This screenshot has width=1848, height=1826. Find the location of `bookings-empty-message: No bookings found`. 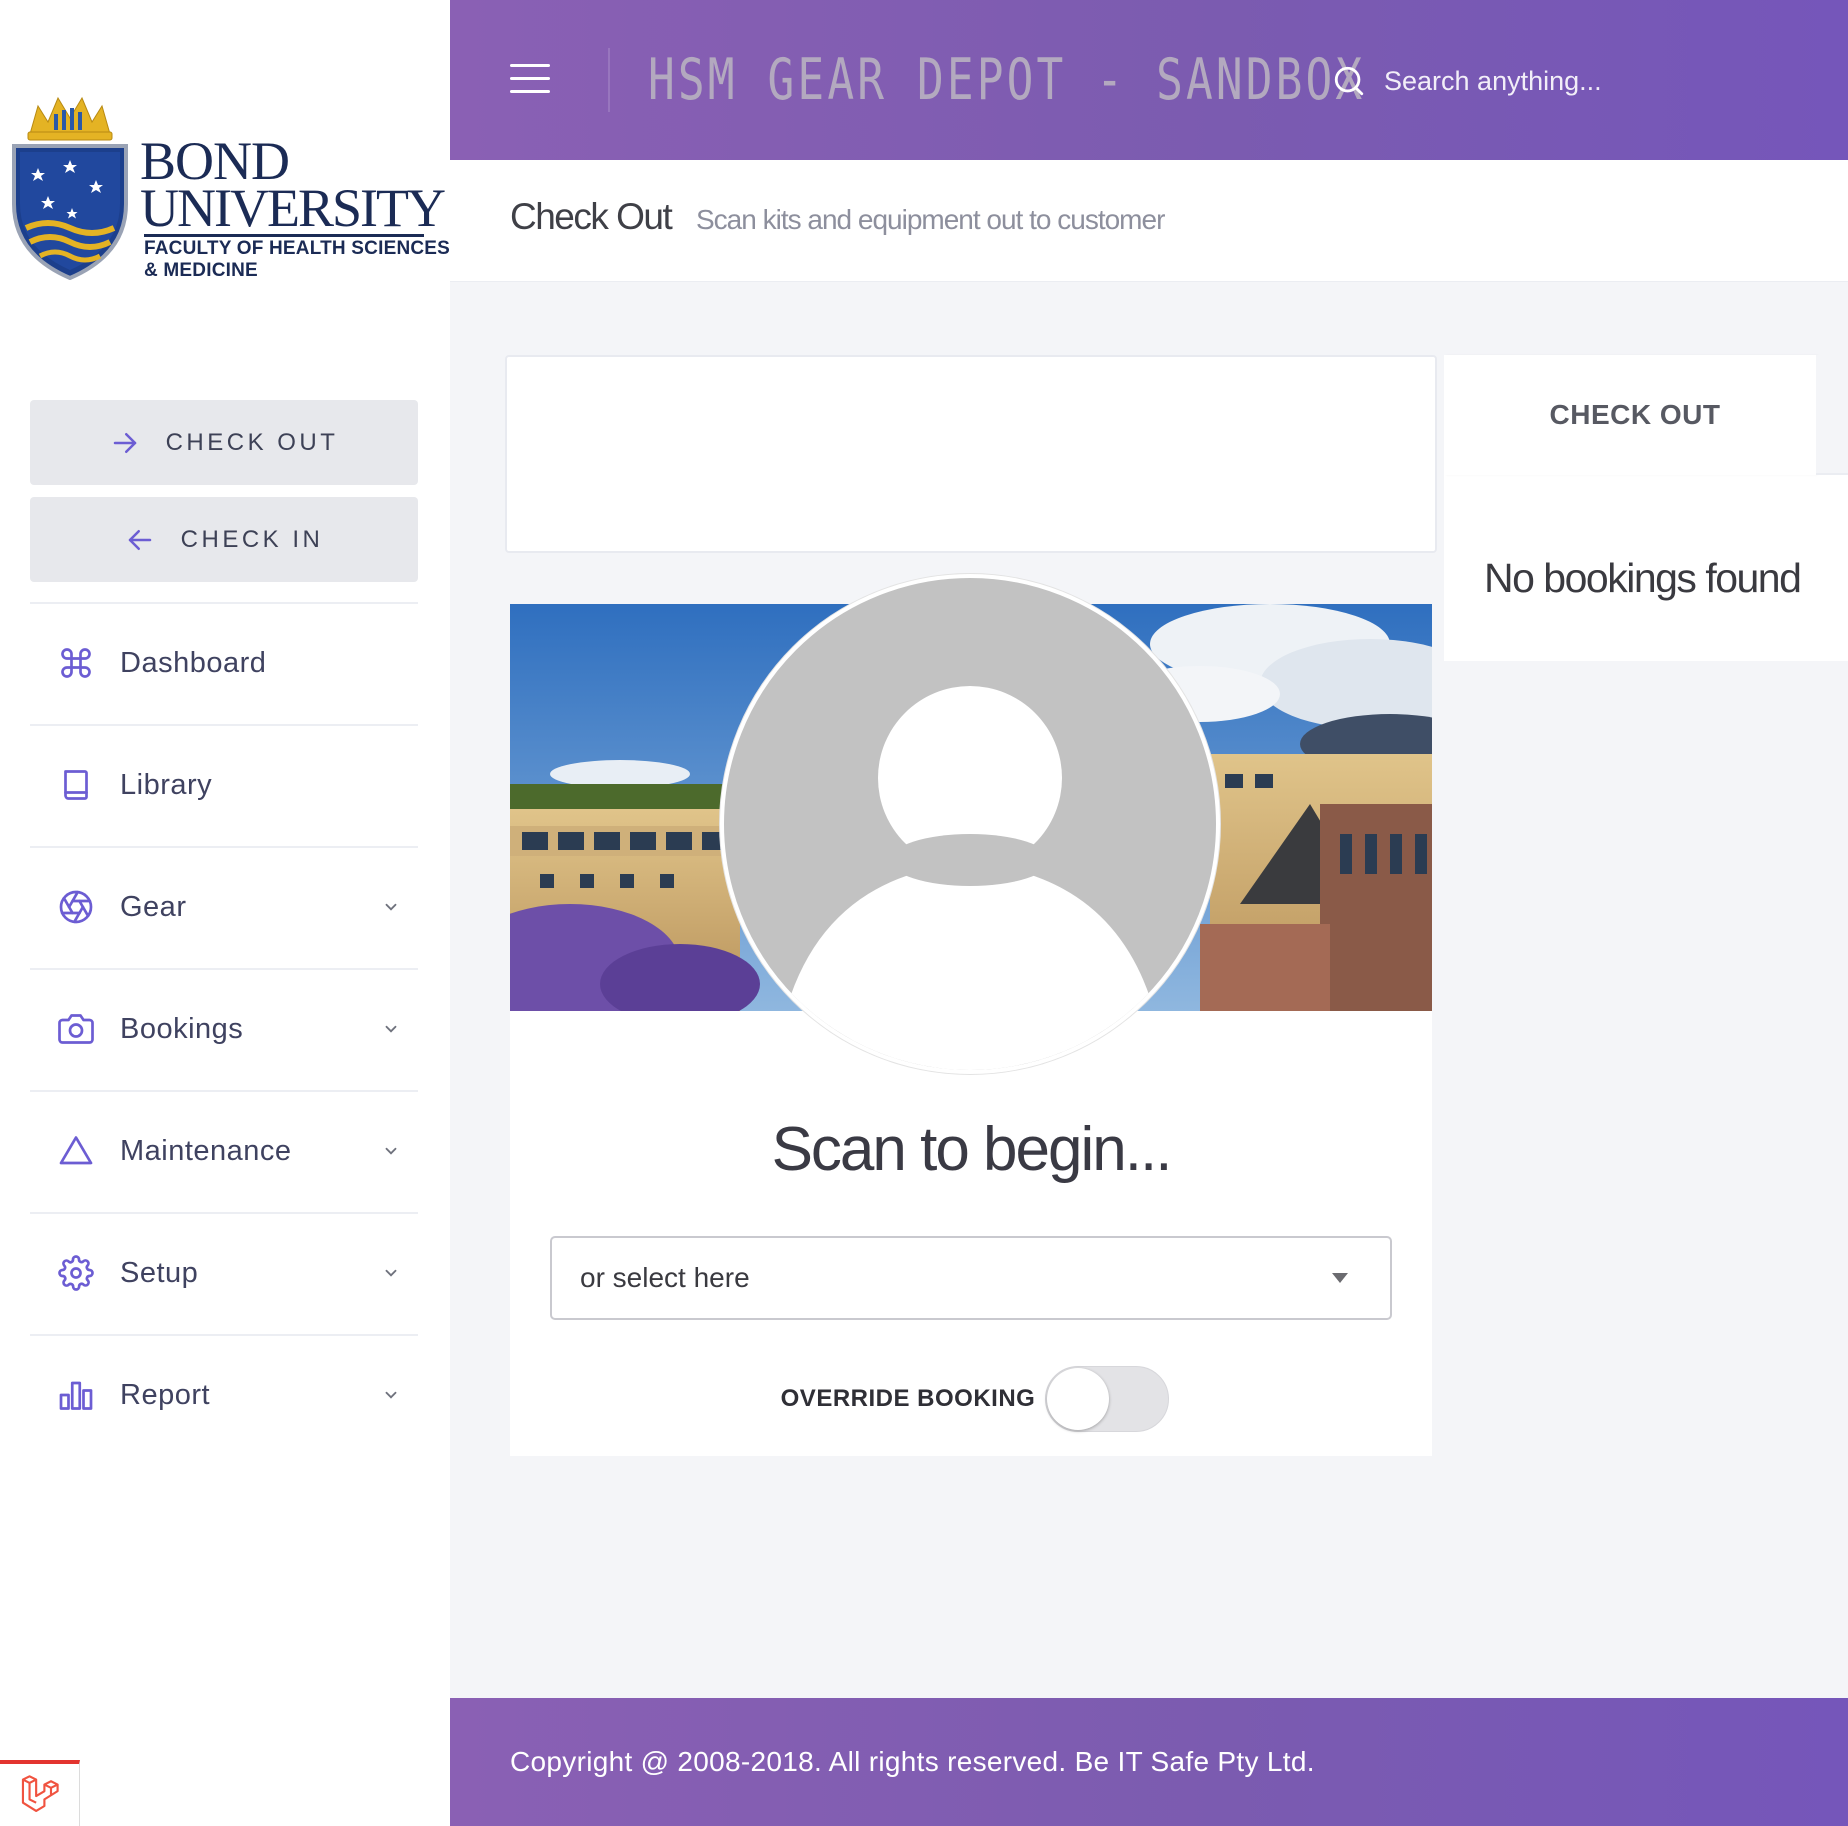

bookings-empty-message: No bookings found is located at coordinates (1643, 578).